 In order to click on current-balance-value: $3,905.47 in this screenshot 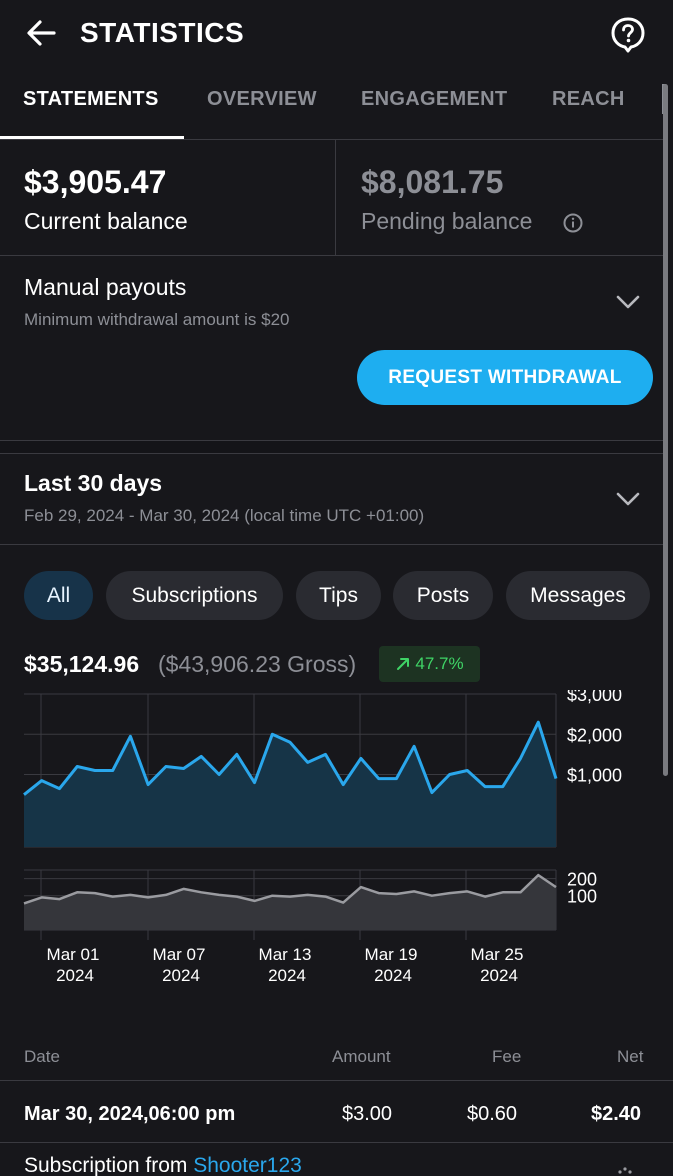, I will do `click(95, 182)`.